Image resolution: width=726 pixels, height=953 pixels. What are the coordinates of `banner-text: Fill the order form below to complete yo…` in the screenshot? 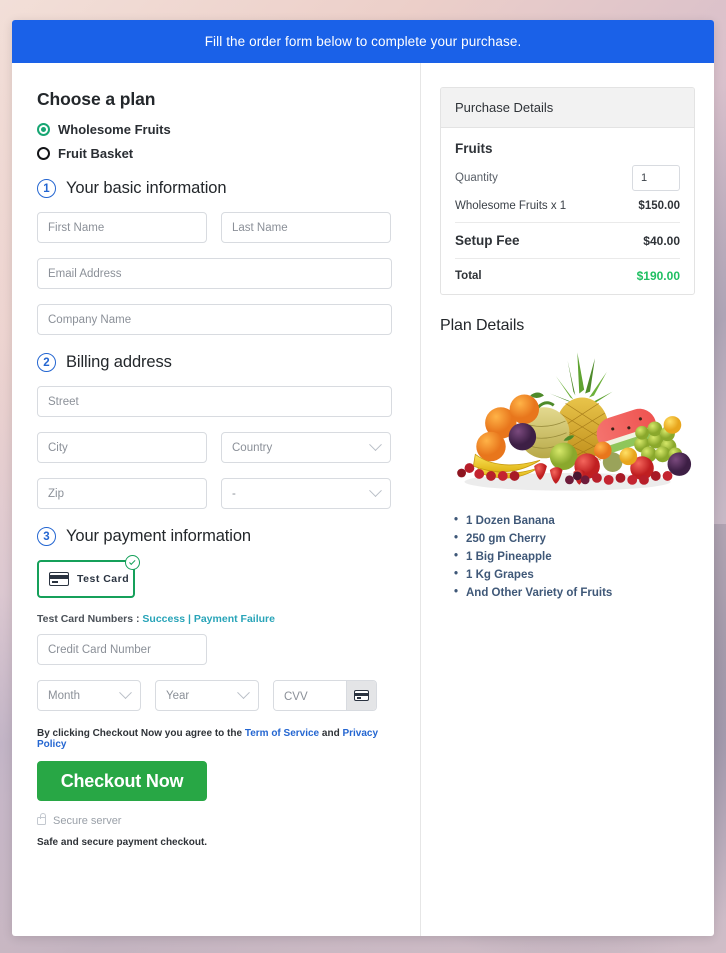 It's located at (363, 41).